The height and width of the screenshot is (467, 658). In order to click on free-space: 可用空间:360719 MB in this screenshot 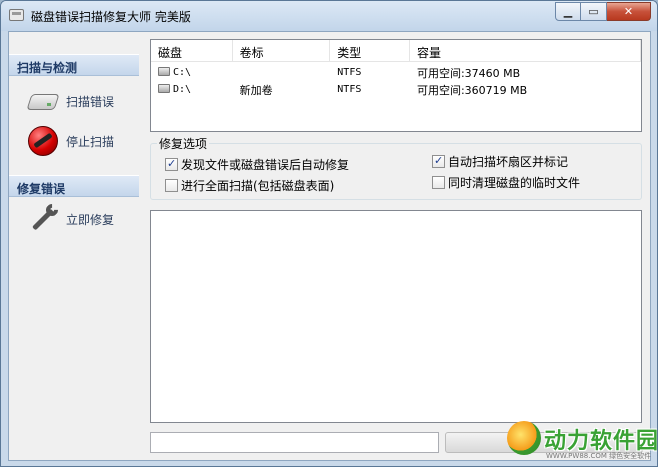, I will do `click(472, 90)`.